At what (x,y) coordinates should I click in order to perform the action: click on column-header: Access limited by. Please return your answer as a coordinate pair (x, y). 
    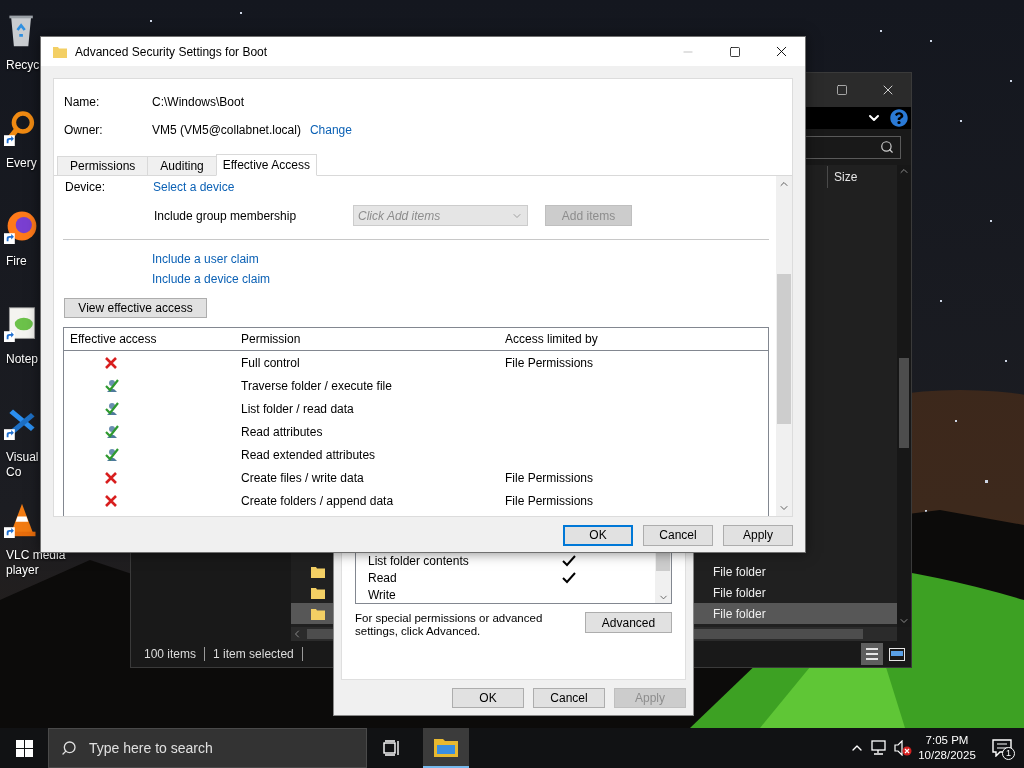
    Looking at the image, I should click on (548, 339).